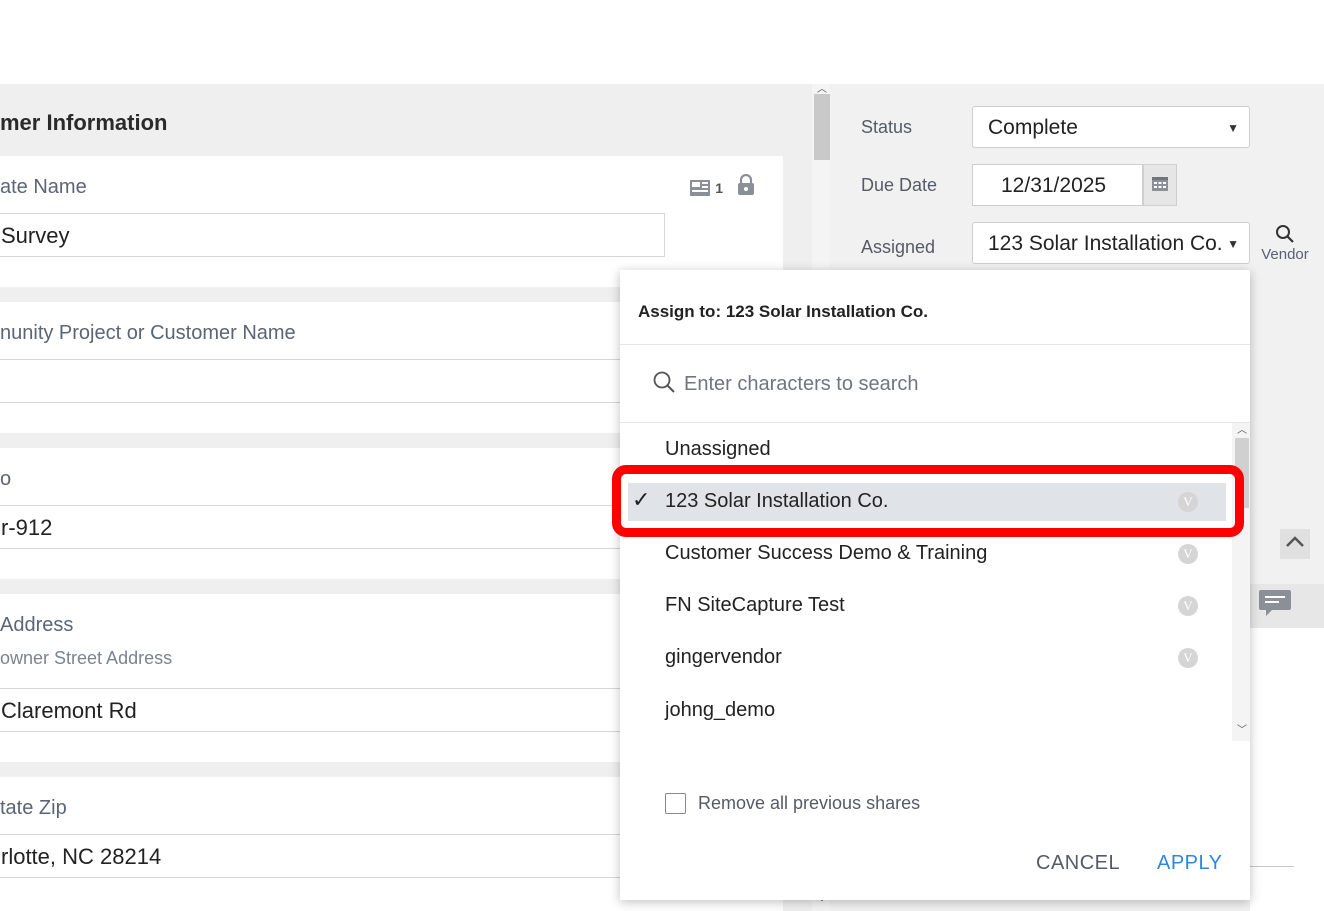  I want to click on list-item-123-solar: ✓ 123 Solar Installation Co. V, so click(927, 502).